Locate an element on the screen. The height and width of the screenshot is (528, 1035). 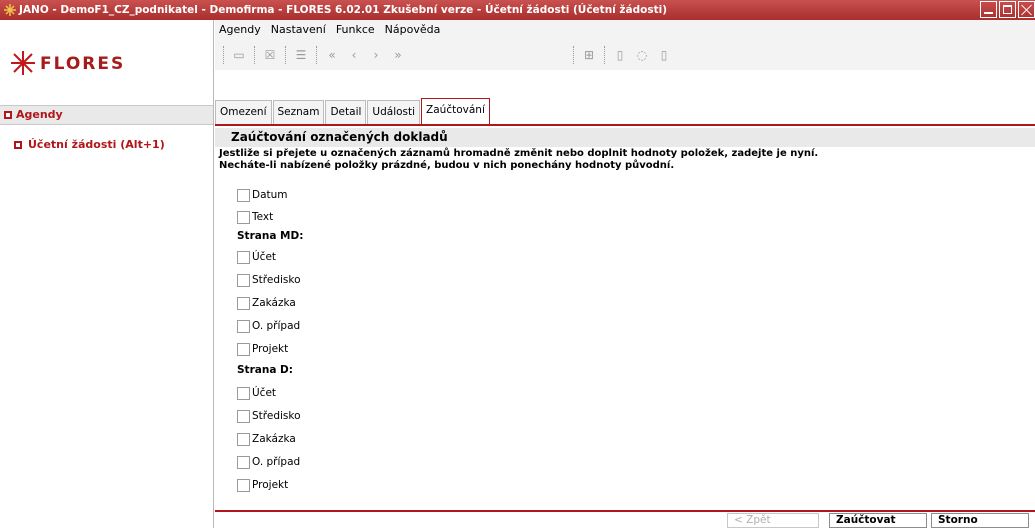
checkbox-label: Text is located at coordinates (263, 217).